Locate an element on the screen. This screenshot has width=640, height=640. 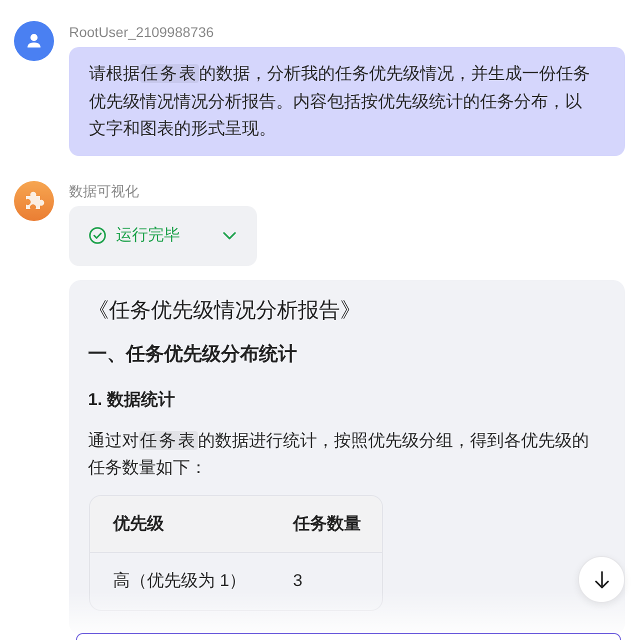
chat-input-field is located at coordinates (348, 636).